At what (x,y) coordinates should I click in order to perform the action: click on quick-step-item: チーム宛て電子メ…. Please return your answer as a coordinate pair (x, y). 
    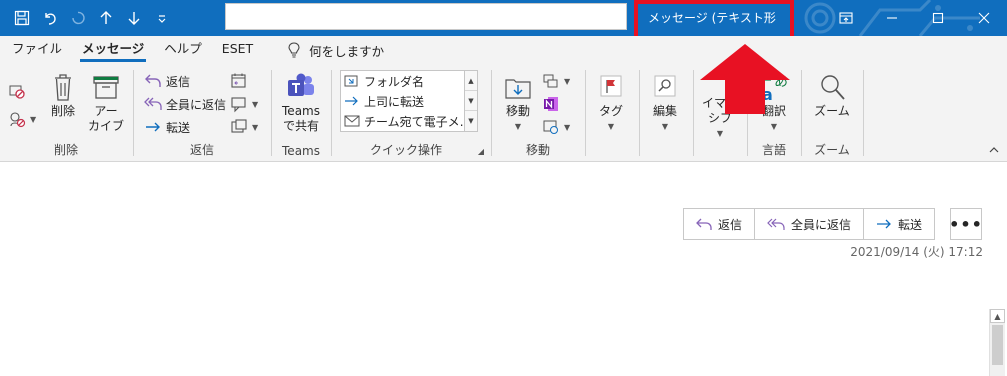
    Looking at the image, I should click on (409, 121).